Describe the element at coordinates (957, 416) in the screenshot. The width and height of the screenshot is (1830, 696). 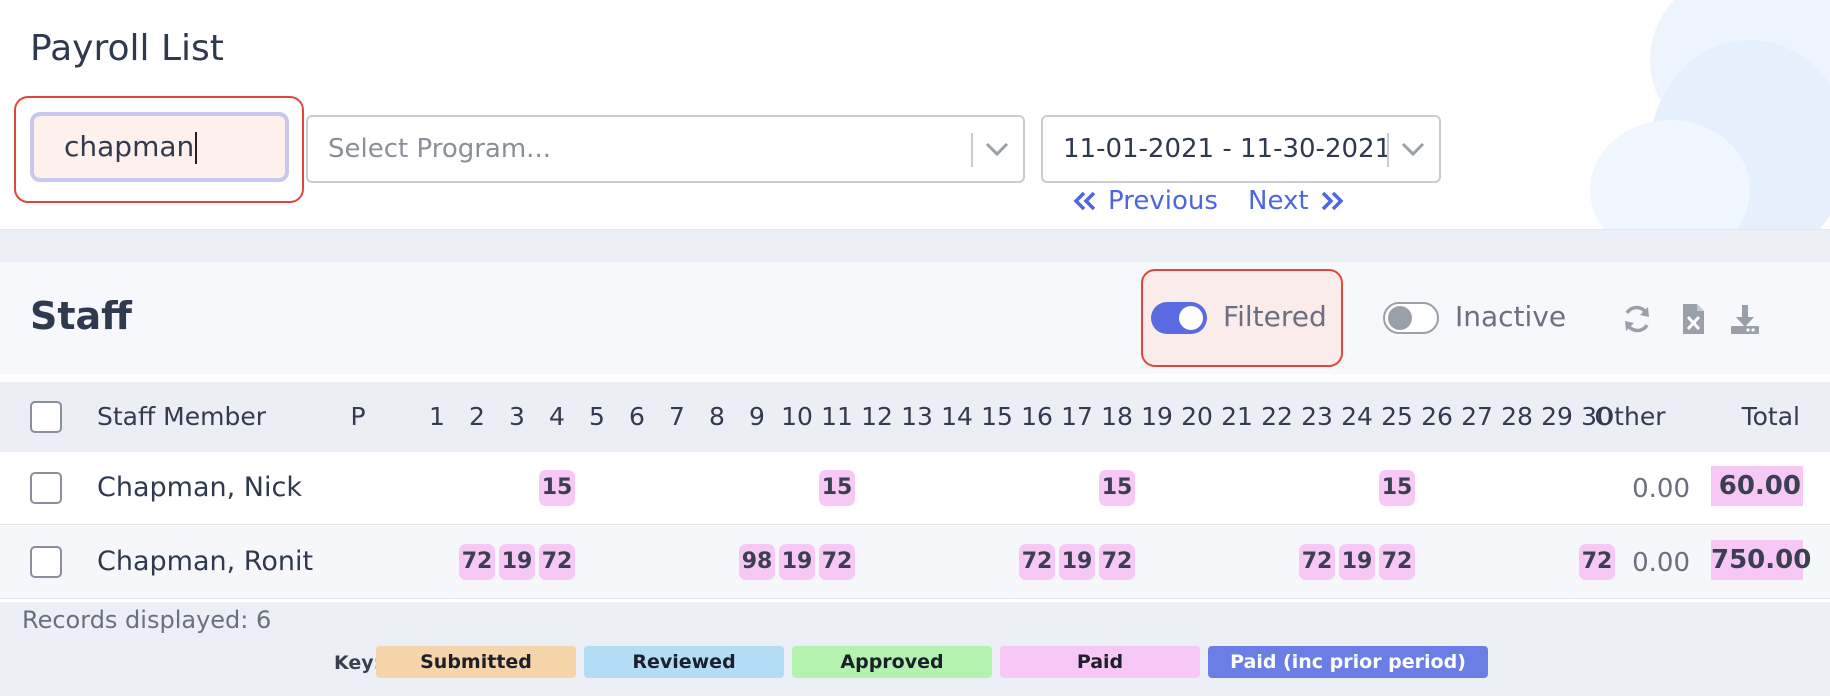
I see `column-day-14: 14` at that location.